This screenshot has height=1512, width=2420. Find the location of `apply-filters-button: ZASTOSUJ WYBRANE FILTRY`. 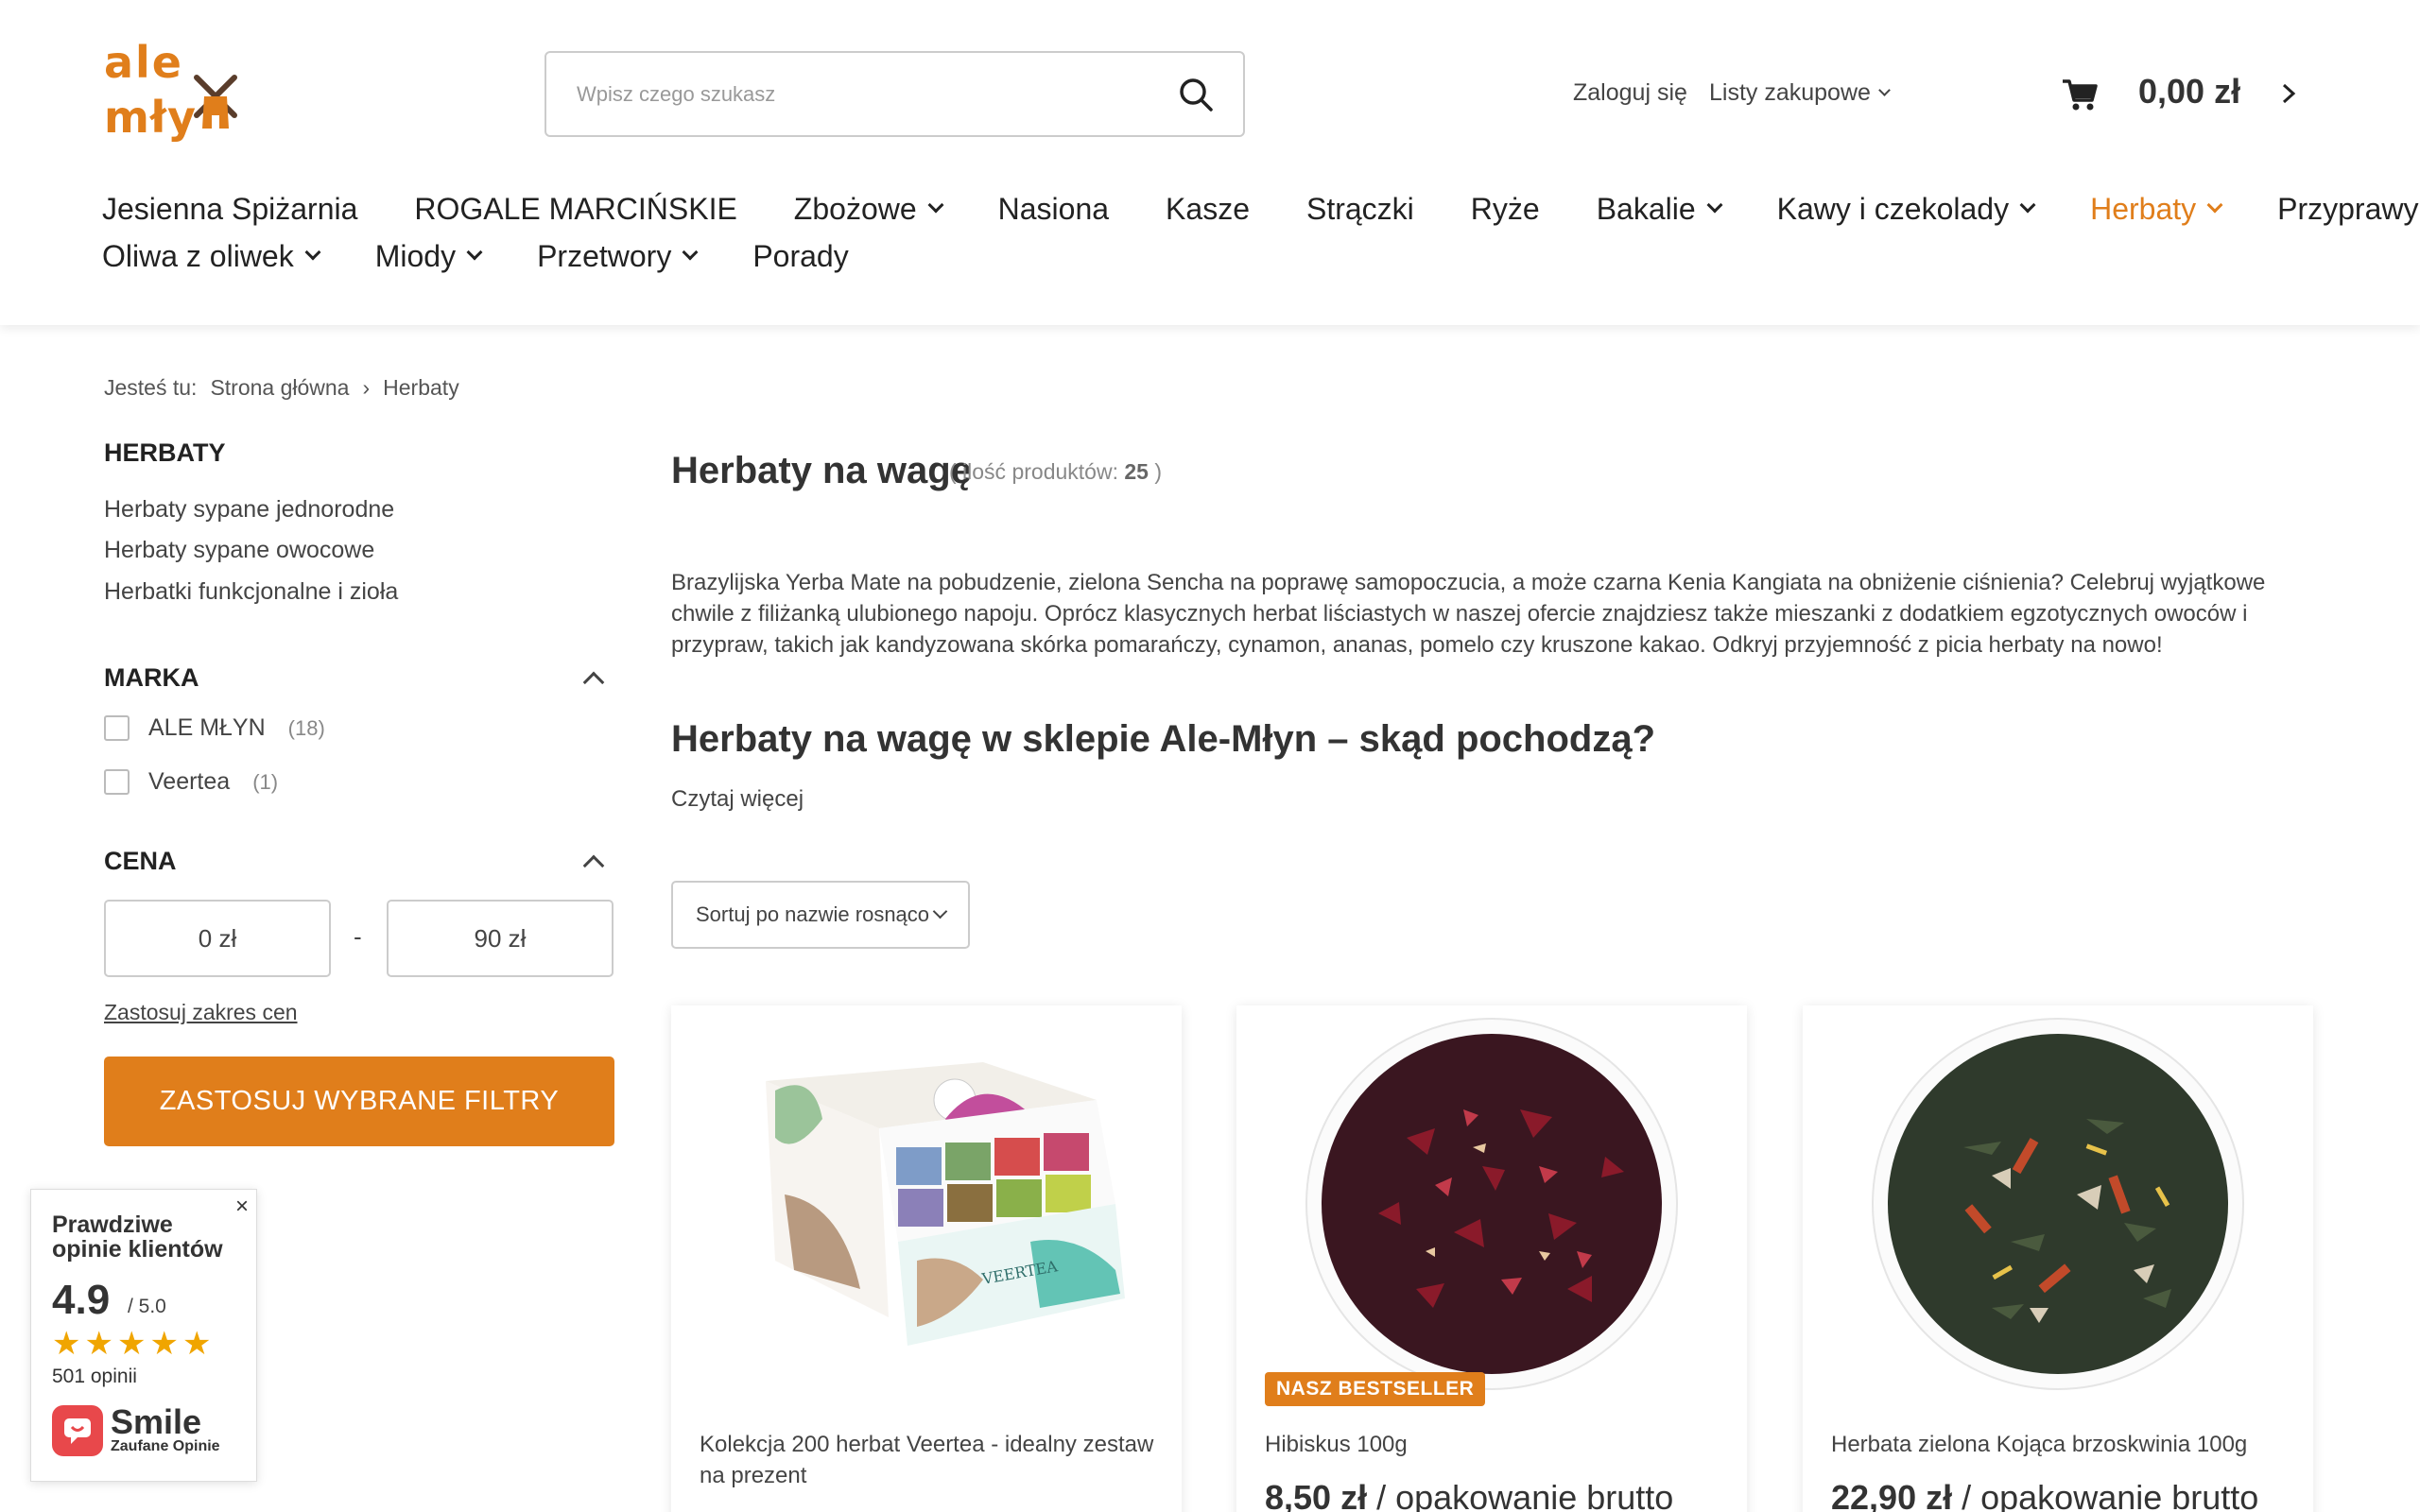

apply-filters-button: ZASTOSUJ WYBRANE FILTRY is located at coordinates (359, 1101).